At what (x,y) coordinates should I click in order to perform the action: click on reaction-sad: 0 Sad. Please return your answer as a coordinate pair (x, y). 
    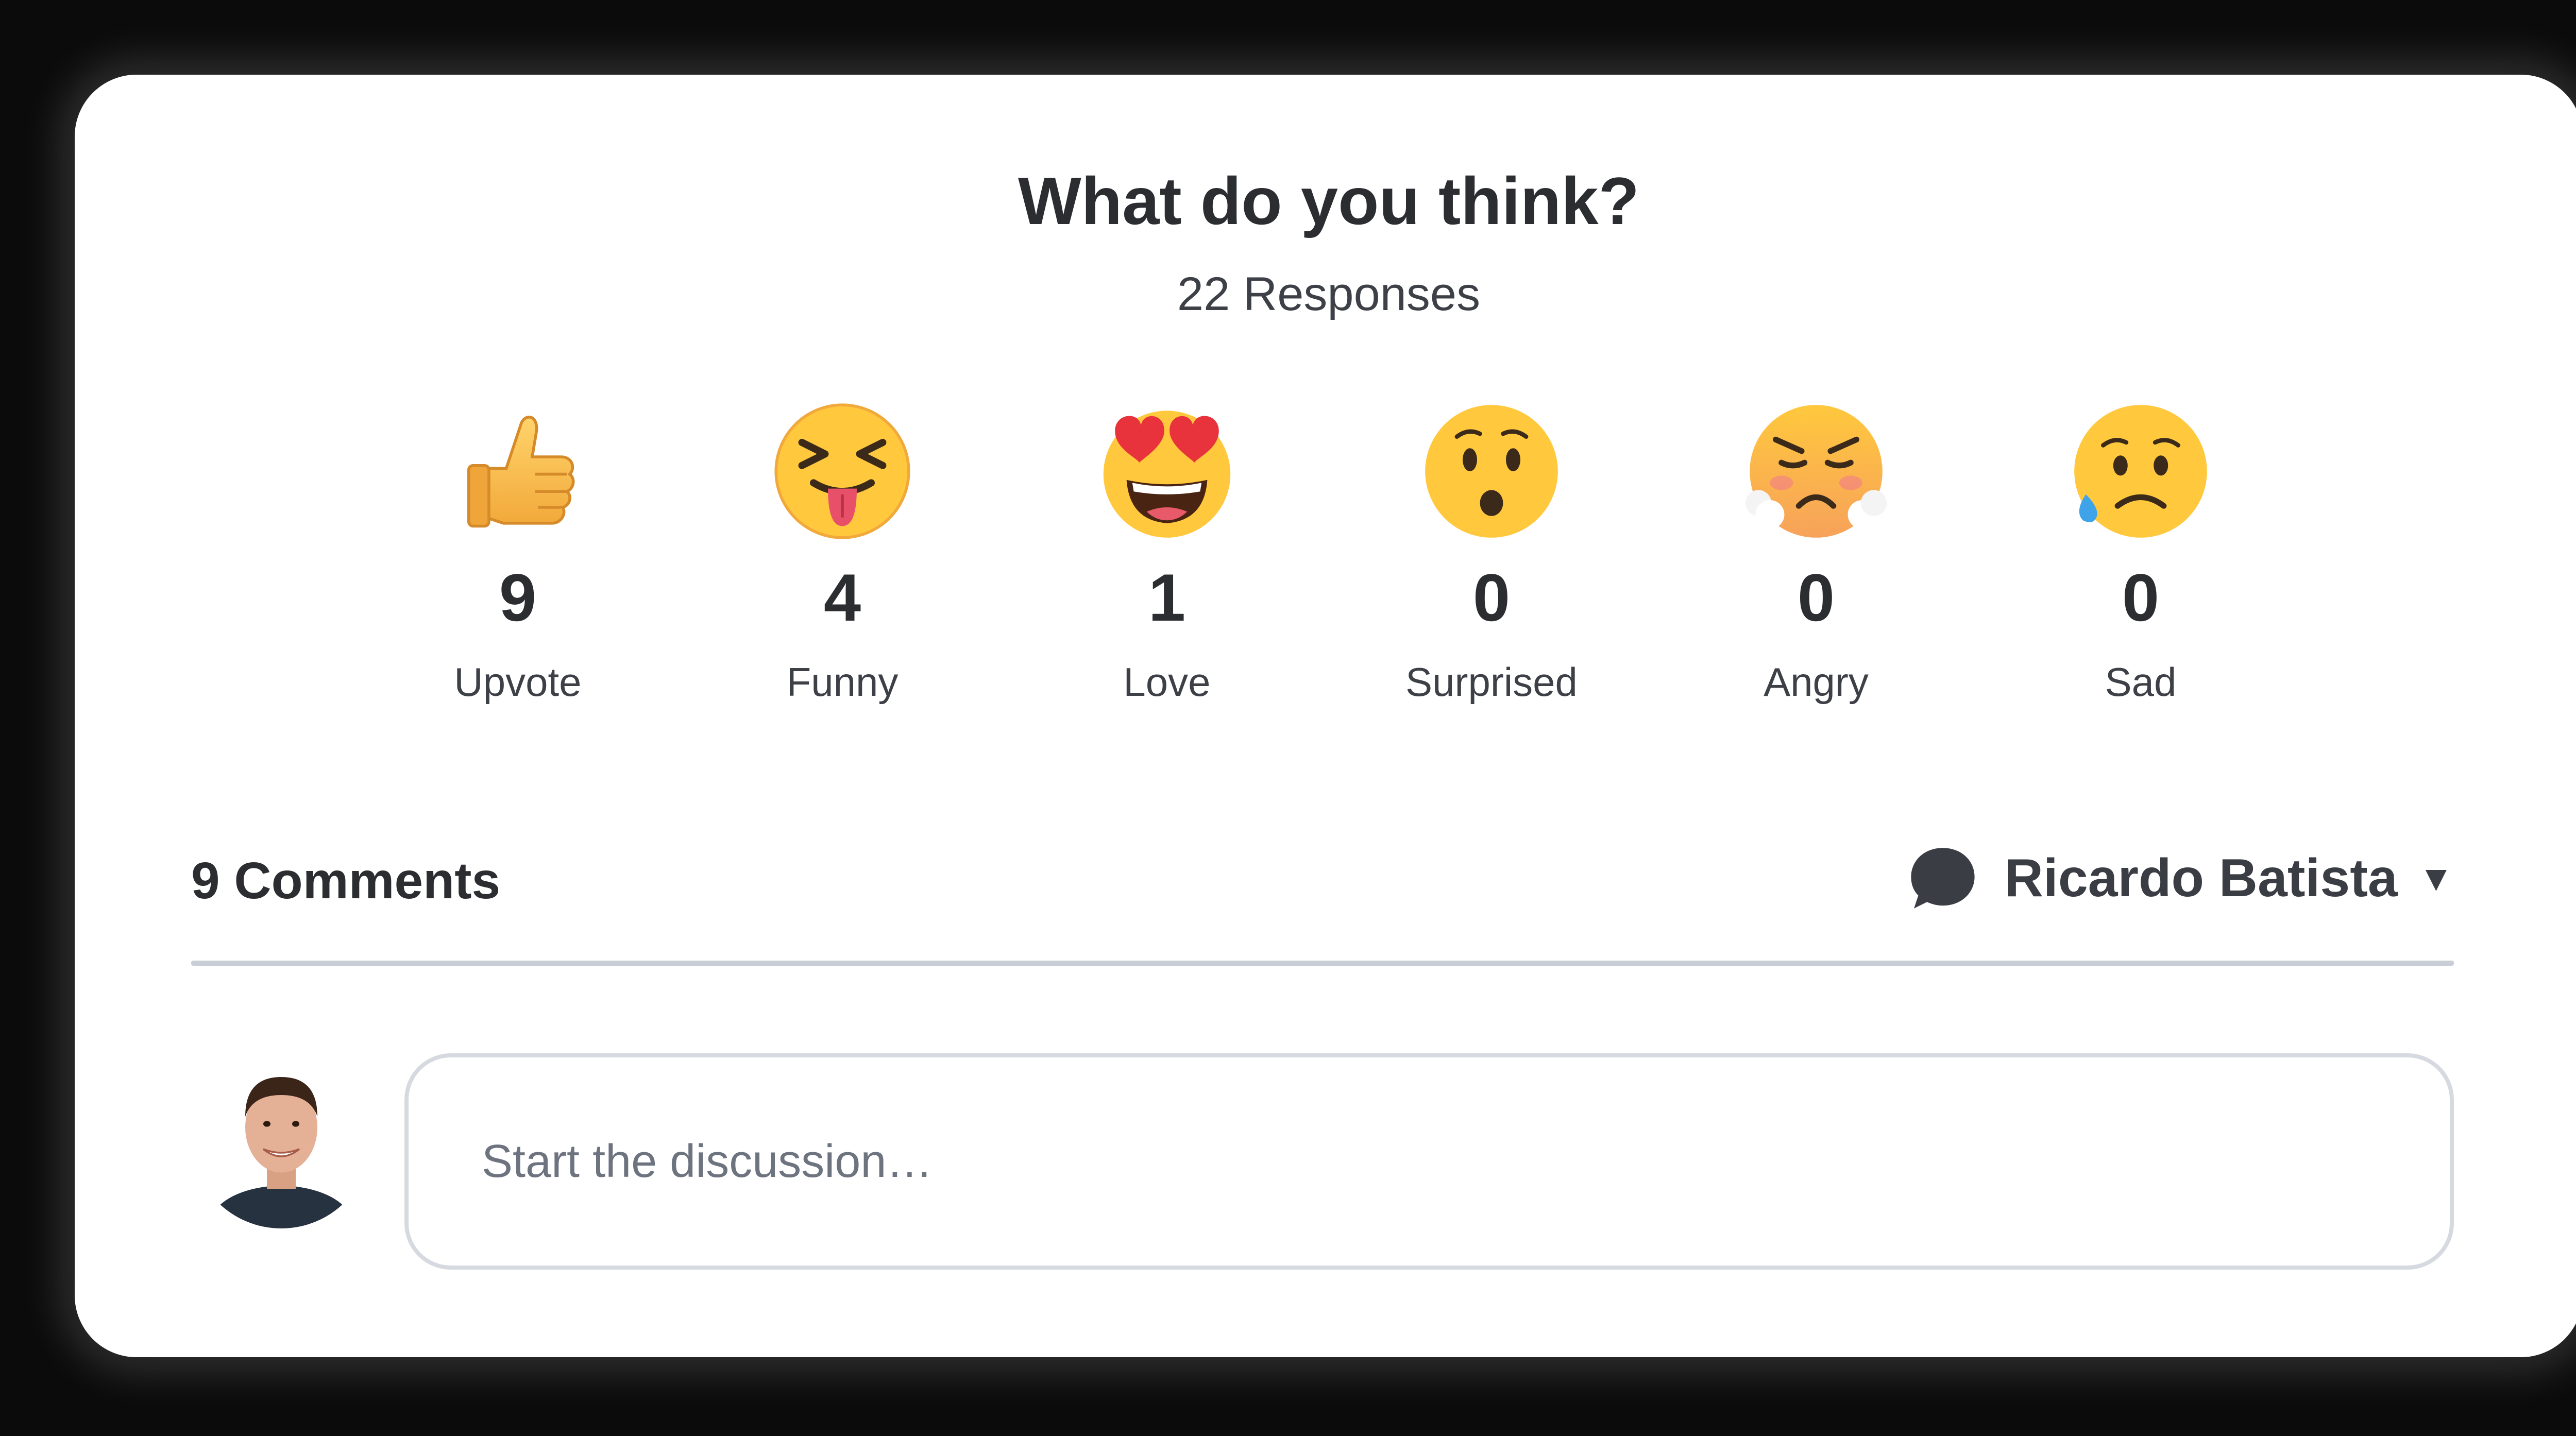
    Looking at the image, I should click on (2141, 550).